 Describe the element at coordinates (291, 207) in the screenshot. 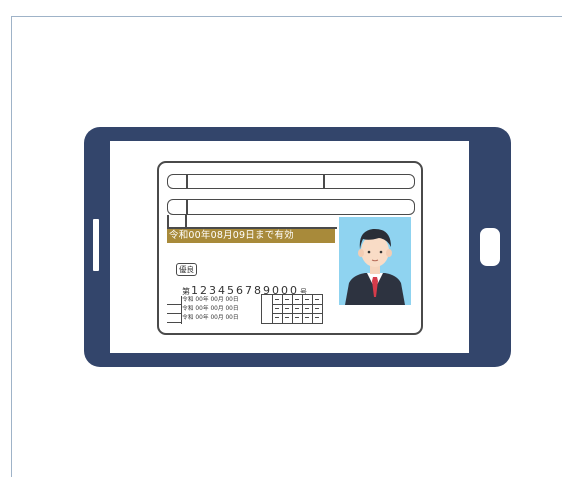

I see `card-address-field` at that location.